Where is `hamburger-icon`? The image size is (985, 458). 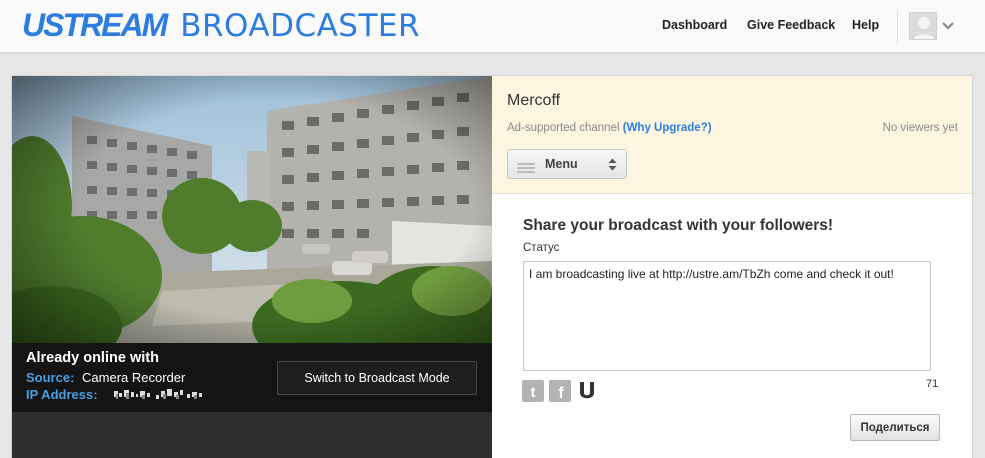 hamburger-icon is located at coordinates (526, 166).